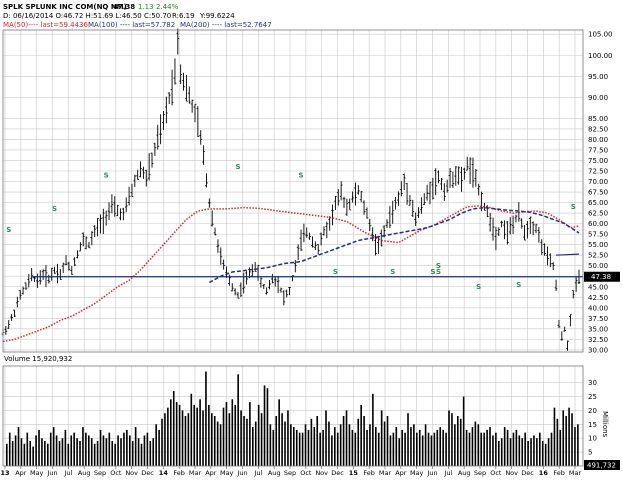 The height and width of the screenshot is (480, 623). Describe the element at coordinates (598, 172) in the screenshot. I see `price-tick-label: 72.50` at that location.